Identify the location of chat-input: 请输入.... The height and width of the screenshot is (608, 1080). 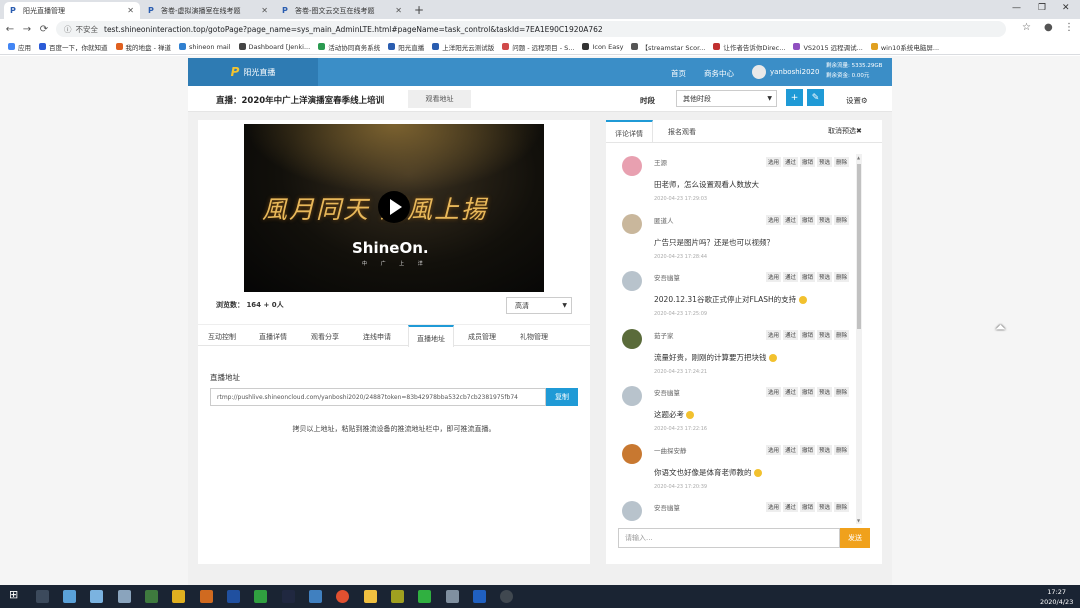
(729, 538).